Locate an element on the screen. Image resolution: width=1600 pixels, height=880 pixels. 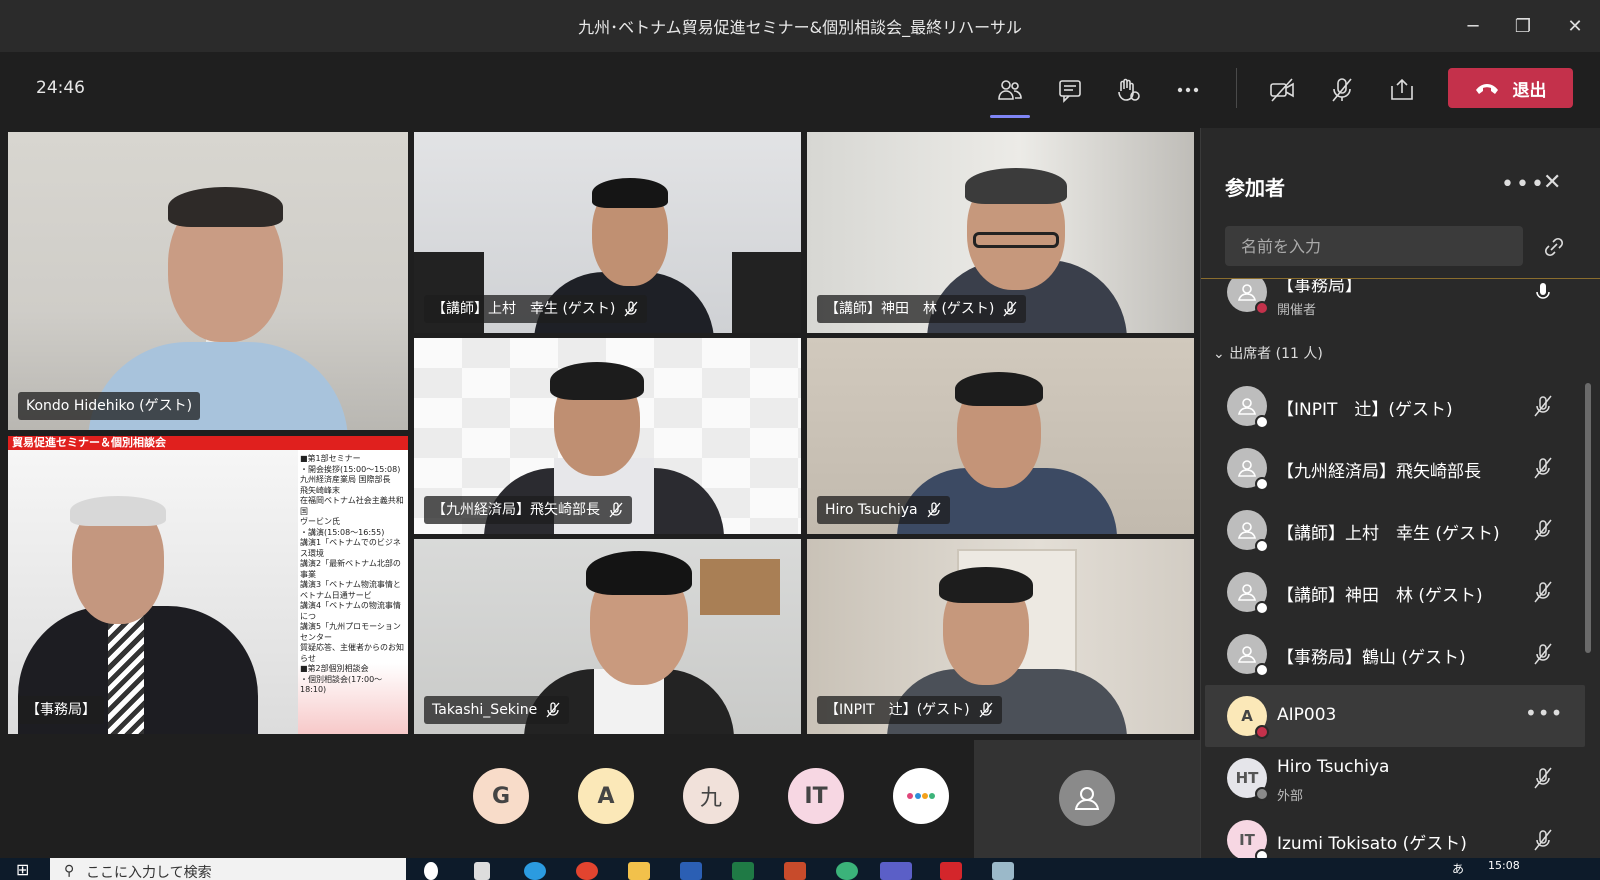
ime-indicator: あ is located at coordinates (1458, 868).